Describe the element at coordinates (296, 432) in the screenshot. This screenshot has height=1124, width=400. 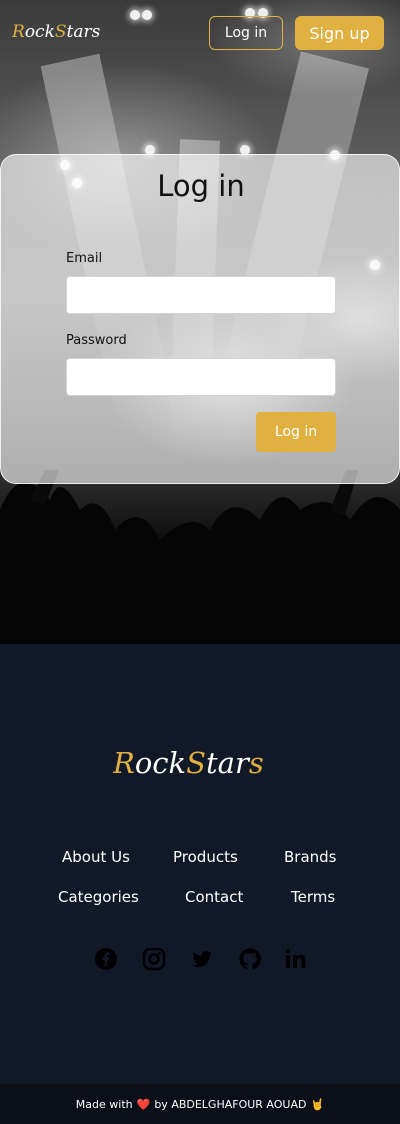
I see `login-submit-button: Log in` at that location.